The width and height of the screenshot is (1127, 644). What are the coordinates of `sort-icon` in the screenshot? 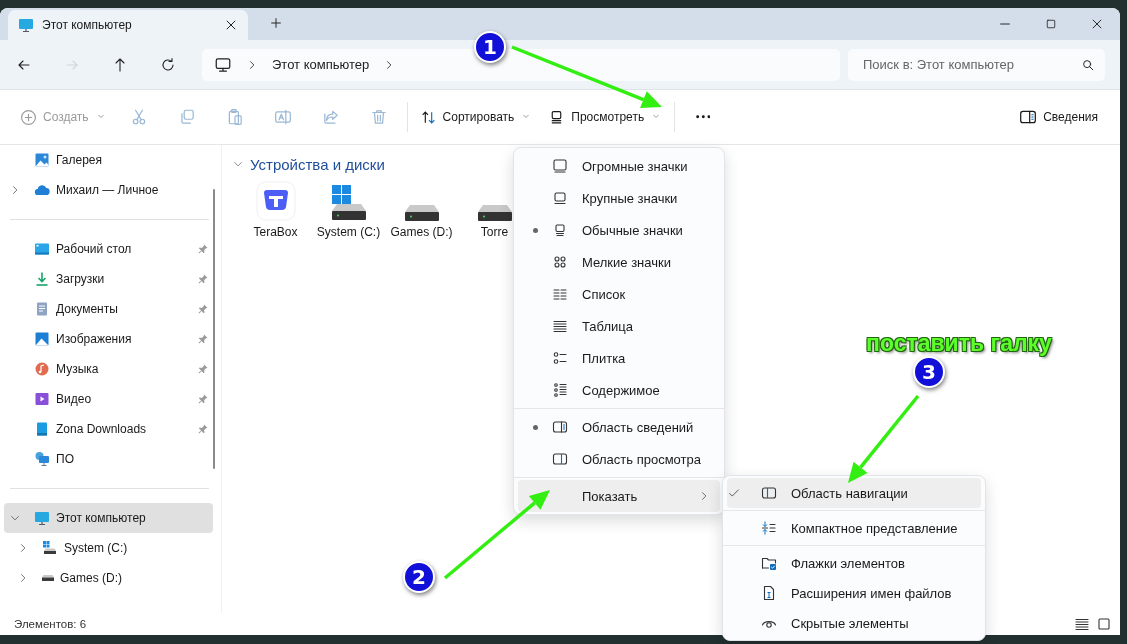 It's located at (428, 117).